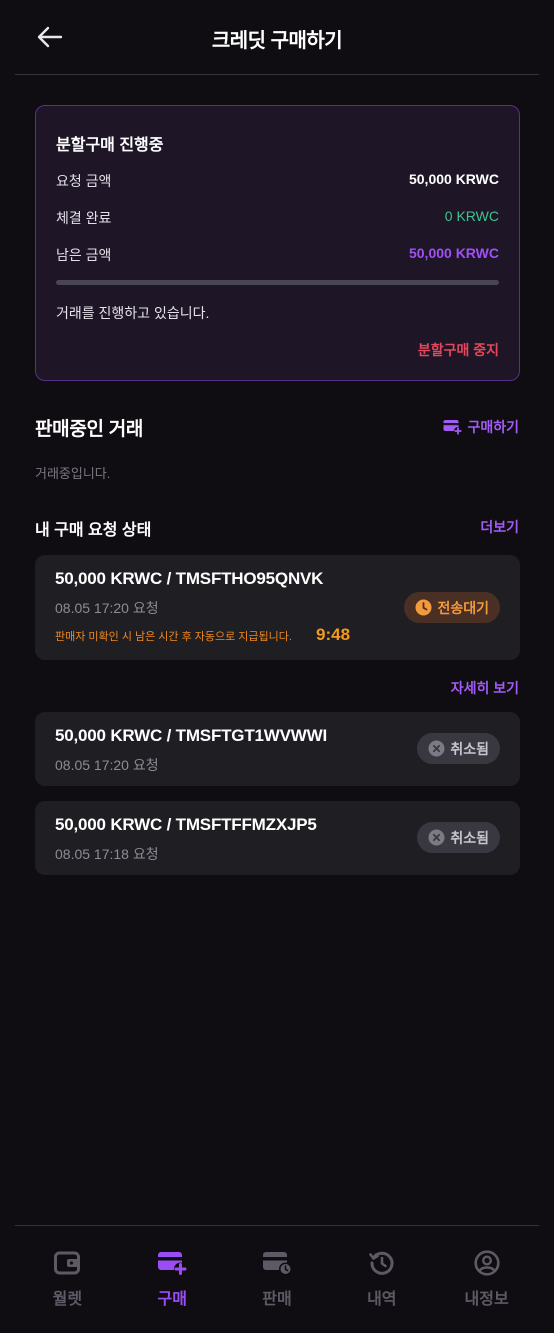 The width and height of the screenshot is (554, 1333). What do you see at coordinates (458, 350) in the screenshot?
I see `stop-split-purchase-button: 분할구매 중지` at bounding box center [458, 350].